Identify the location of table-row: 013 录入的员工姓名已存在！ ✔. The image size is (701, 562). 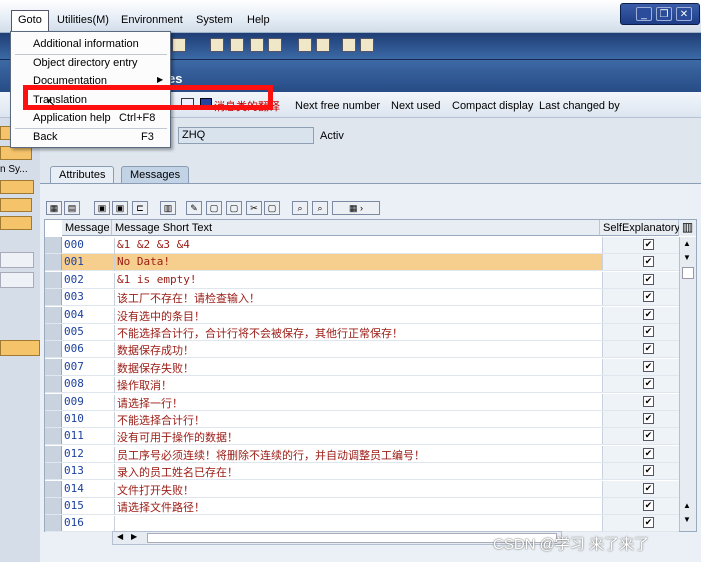
(362, 472).